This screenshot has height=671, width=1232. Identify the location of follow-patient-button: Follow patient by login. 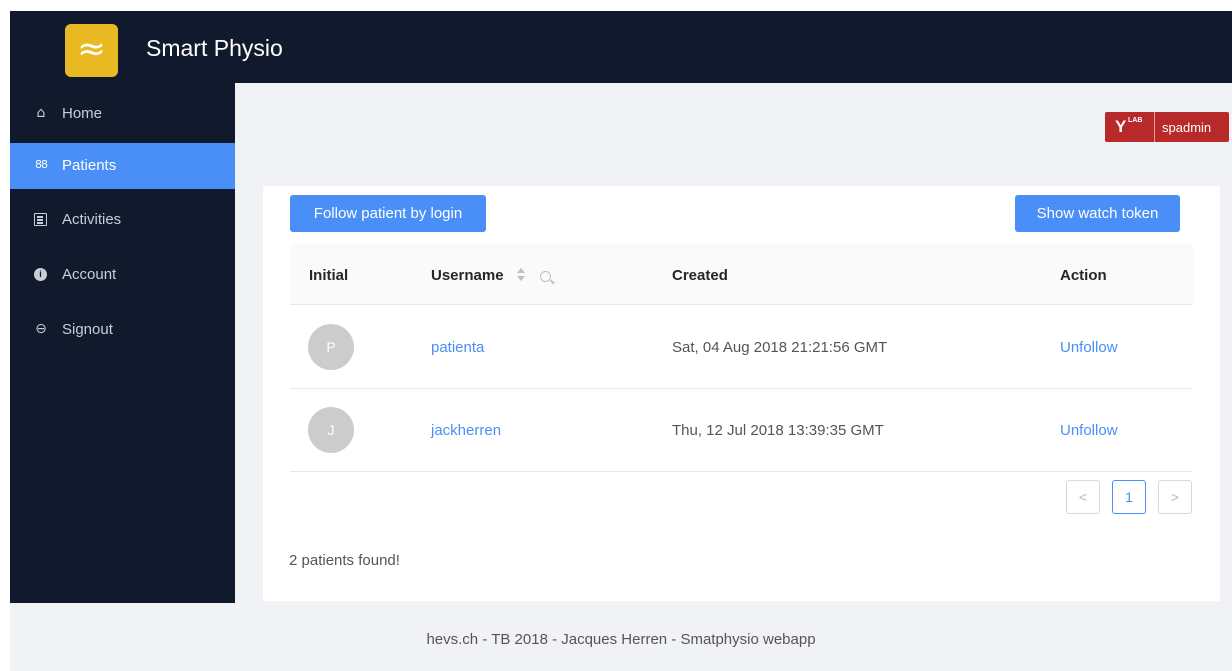
(388, 213).